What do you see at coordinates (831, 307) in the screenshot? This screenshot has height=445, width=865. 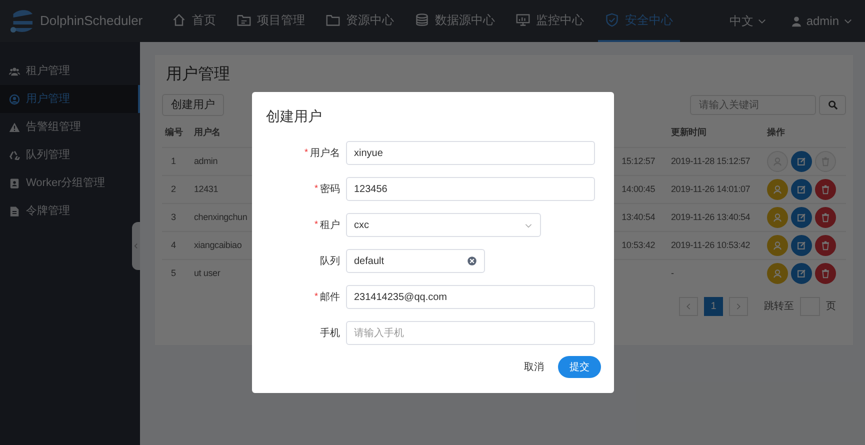 I see `page-unit-label: 页` at bounding box center [831, 307].